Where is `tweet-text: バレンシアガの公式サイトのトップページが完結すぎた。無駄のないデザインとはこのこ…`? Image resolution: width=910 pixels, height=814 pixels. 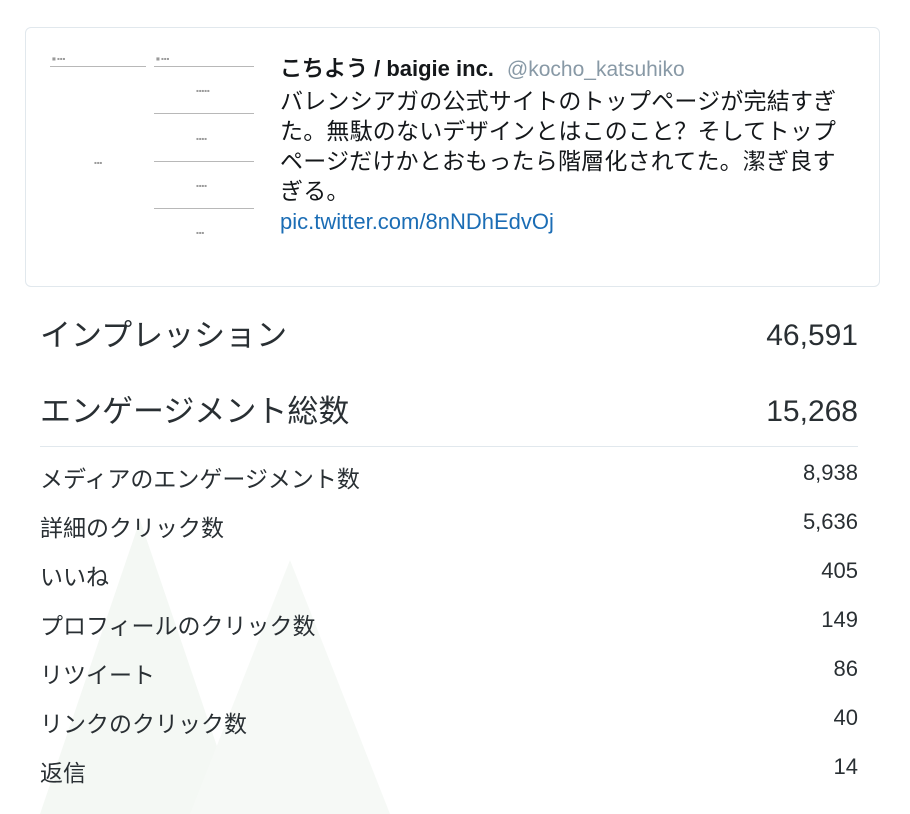
tweet-text: バレンシアガの公式サイトのトップページが完結すぎた。無駄のないデザインとはこのこ… is located at coordinates (558, 147).